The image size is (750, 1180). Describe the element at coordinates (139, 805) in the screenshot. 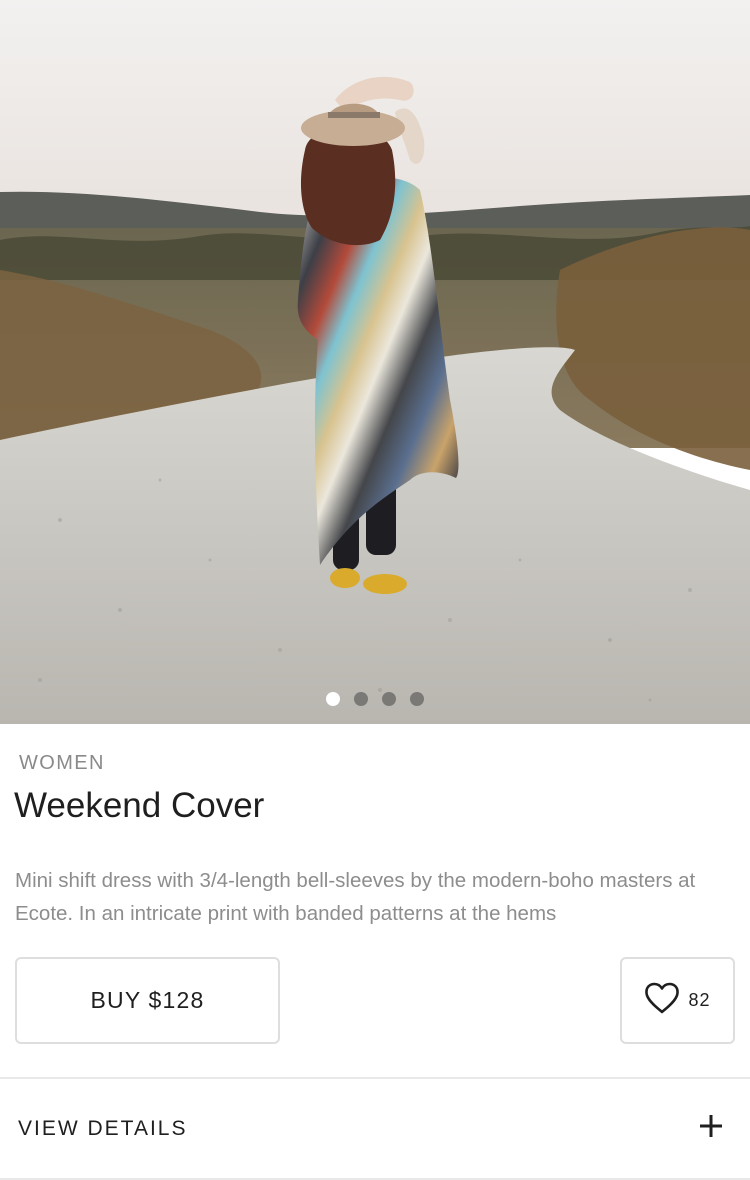

I see `product-title: Weekend Cover` at that location.